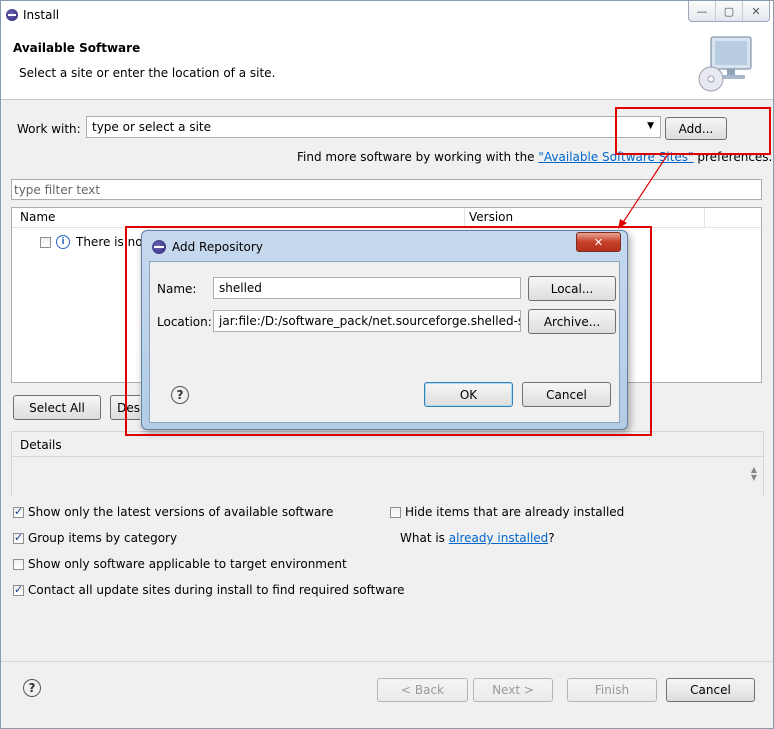 This screenshot has width=774, height=729. Describe the element at coordinates (643, 191) in the screenshot. I see `annotation-arrow` at that location.